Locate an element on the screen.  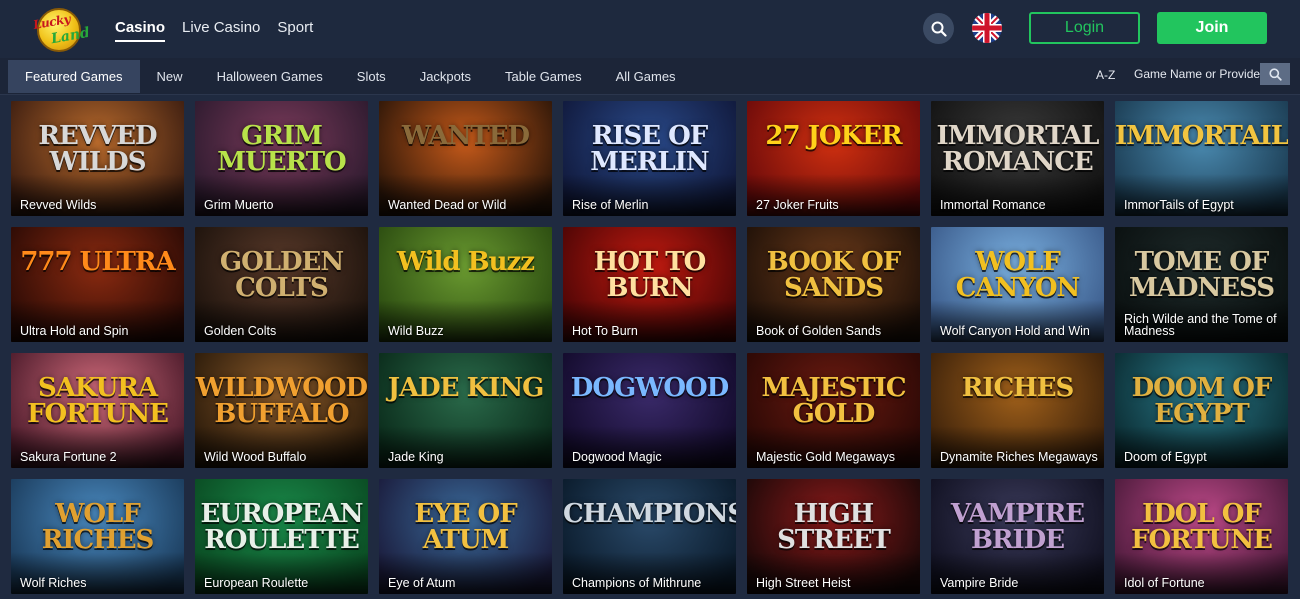
game-tile: GRIM MUERTO Grim Muerto is located at coordinates (281, 158).